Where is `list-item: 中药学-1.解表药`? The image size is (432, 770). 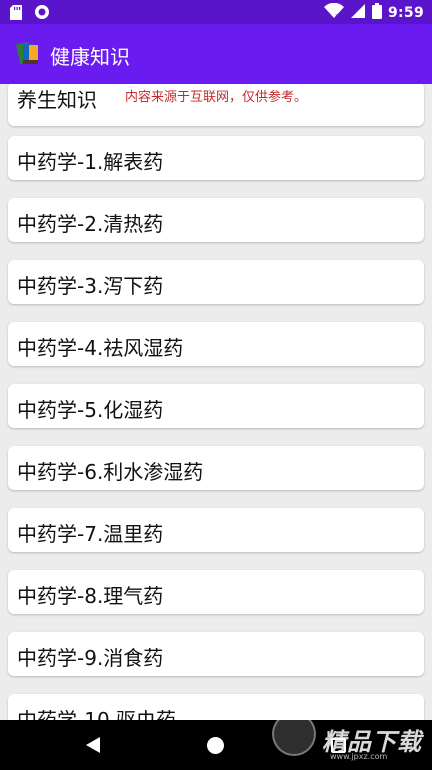
list-item: 中药学-1.解表药 is located at coordinates (216, 158).